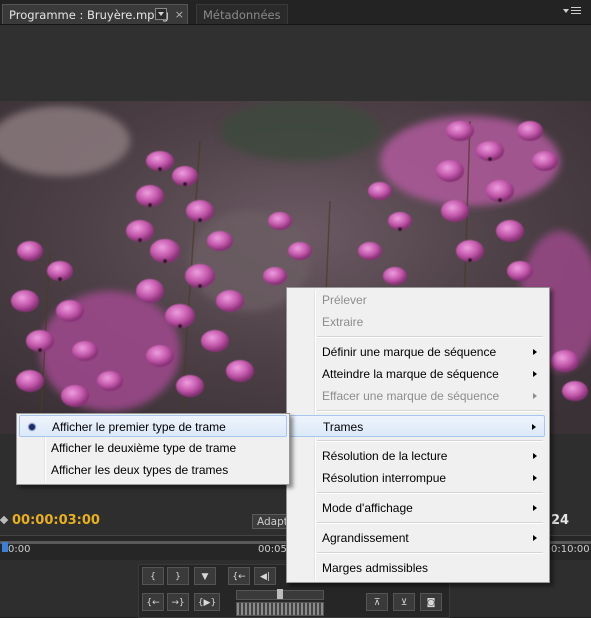  I want to click on menu-item-label: Résolution de la lecture, so click(385, 456).